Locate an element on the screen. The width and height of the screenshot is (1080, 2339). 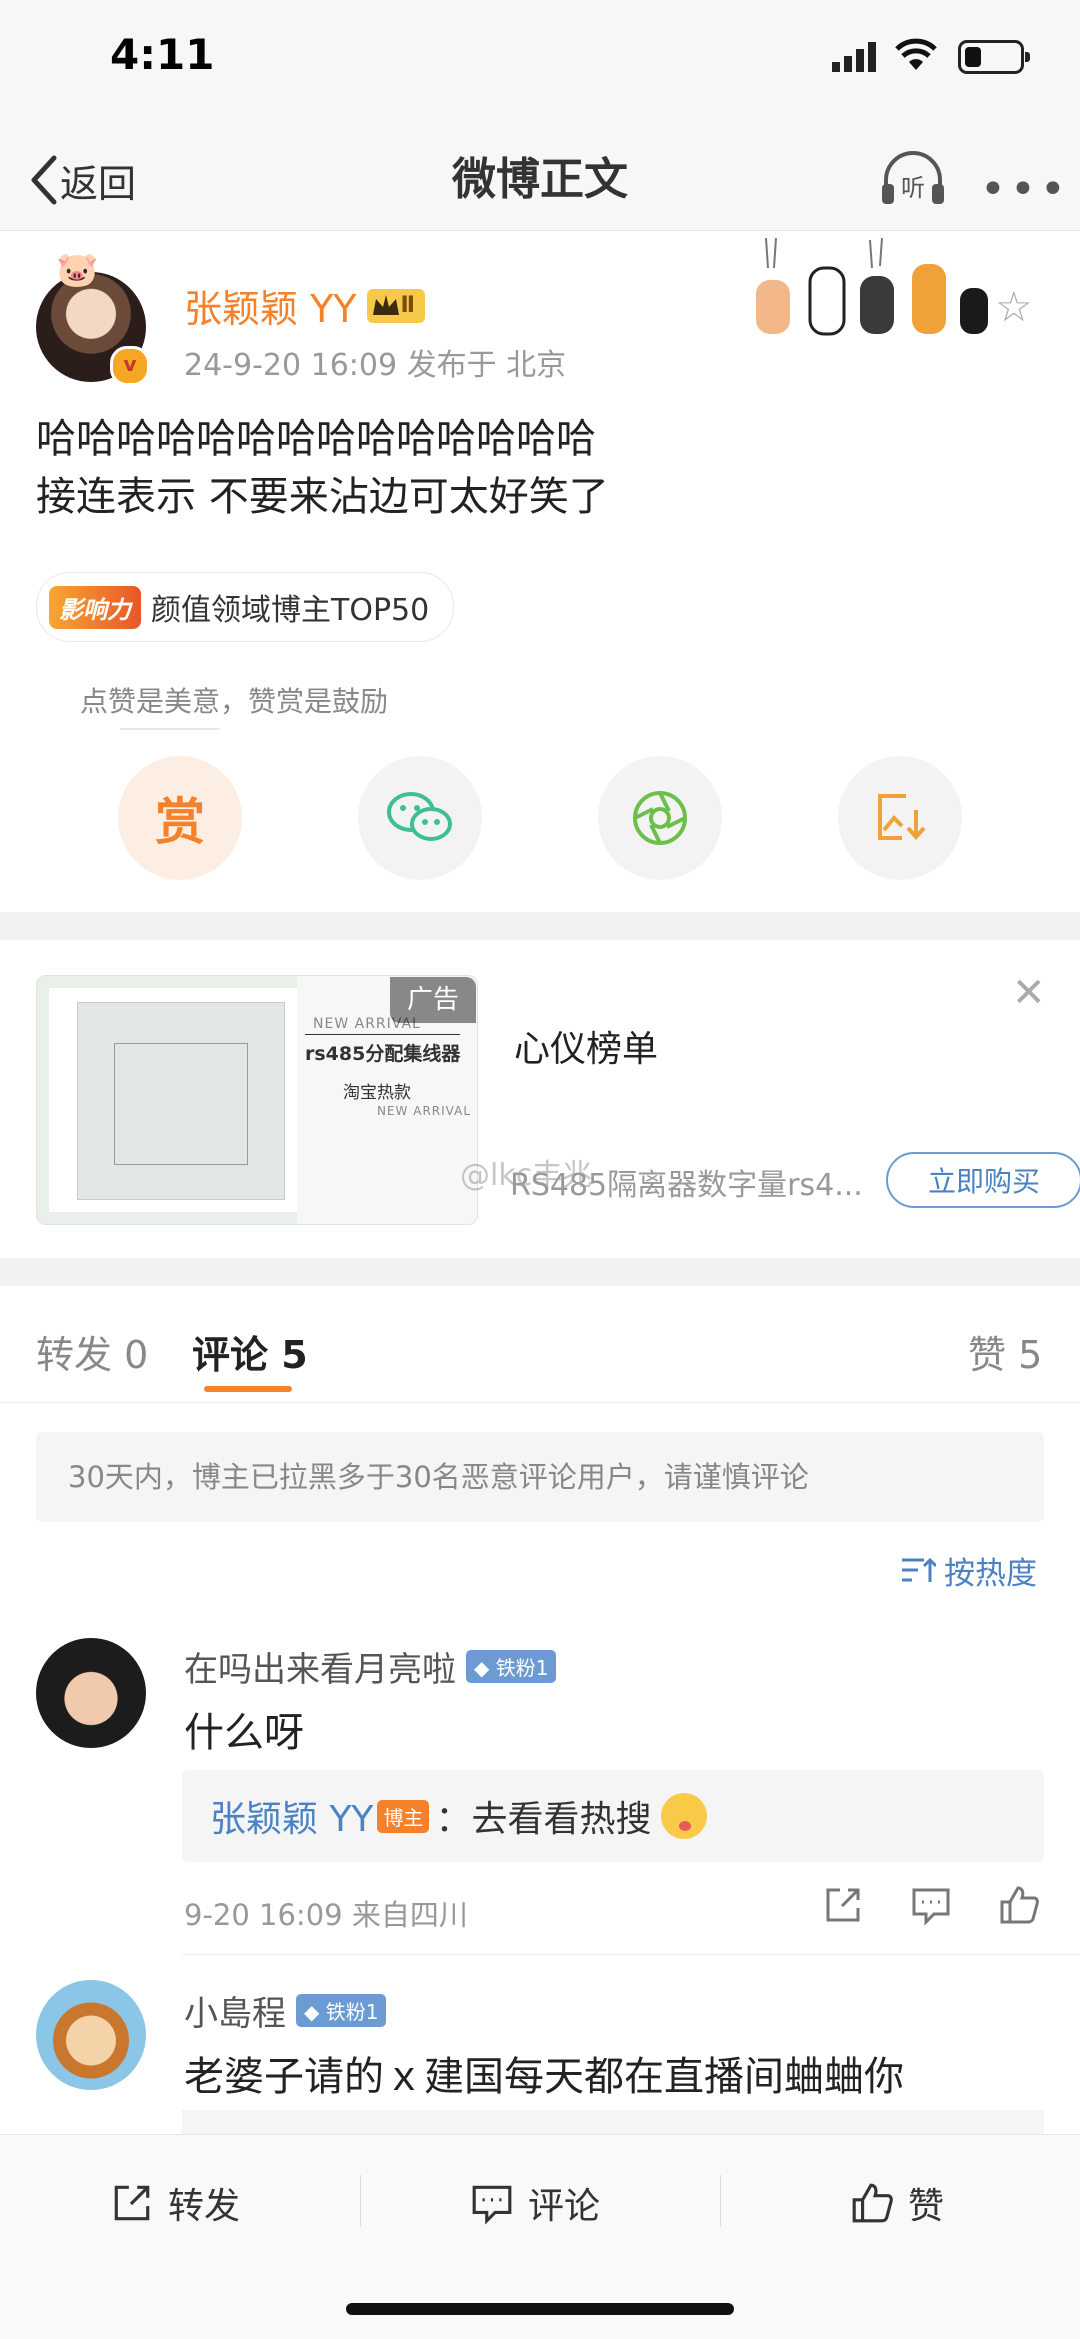
status-bar: 4:11 is located at coordinates (540, 65).